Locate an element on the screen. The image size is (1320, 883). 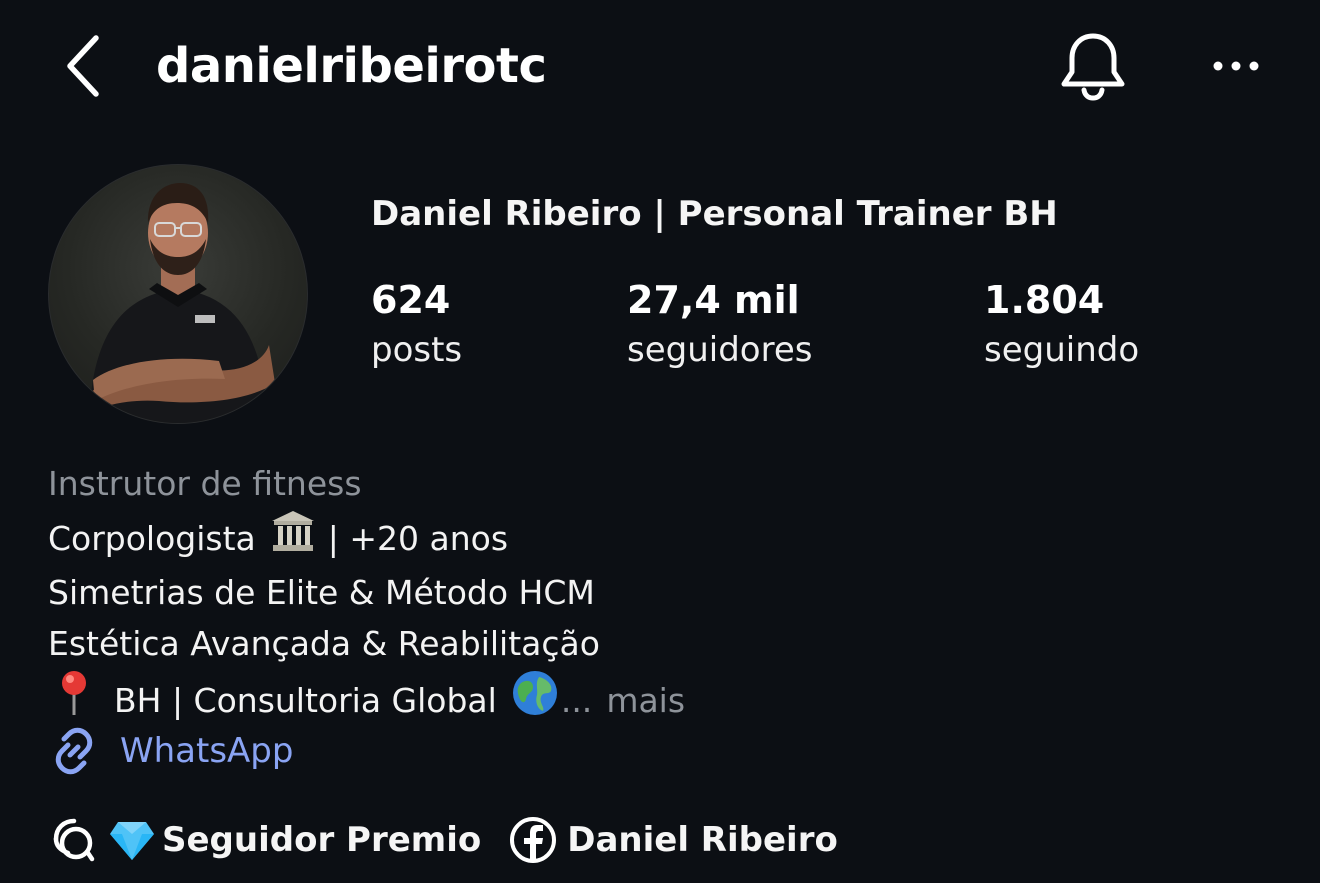
facebook-link-label: Daniel Ribeiro is located at coordinates (702, 840).